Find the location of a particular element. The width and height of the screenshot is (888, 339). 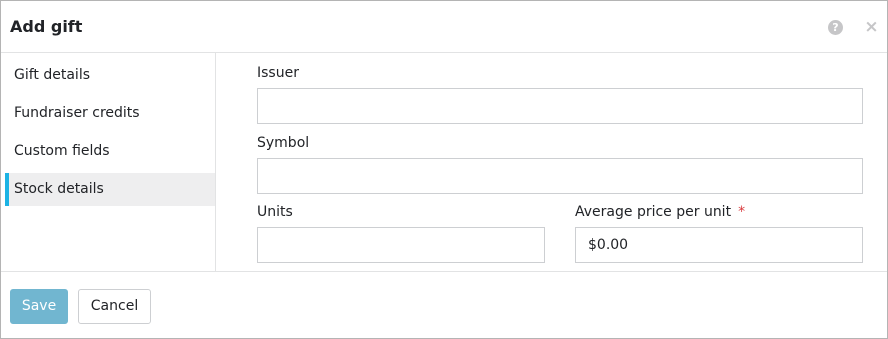

modal-title: Add gift is located at coordinates (46, 26).